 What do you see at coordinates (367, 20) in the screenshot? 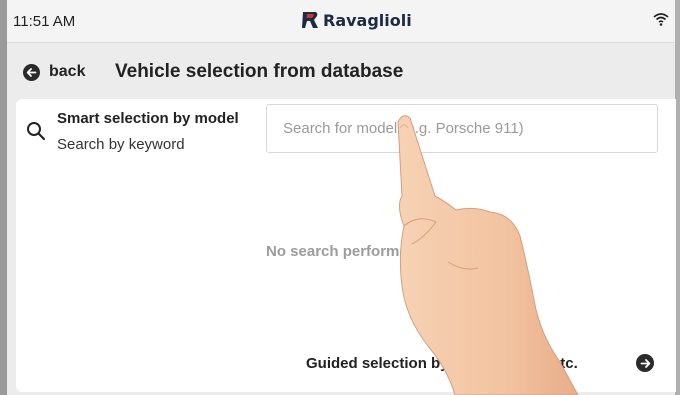
I see `brand-name: Ravaglioli` at bounding box center [367, 20].